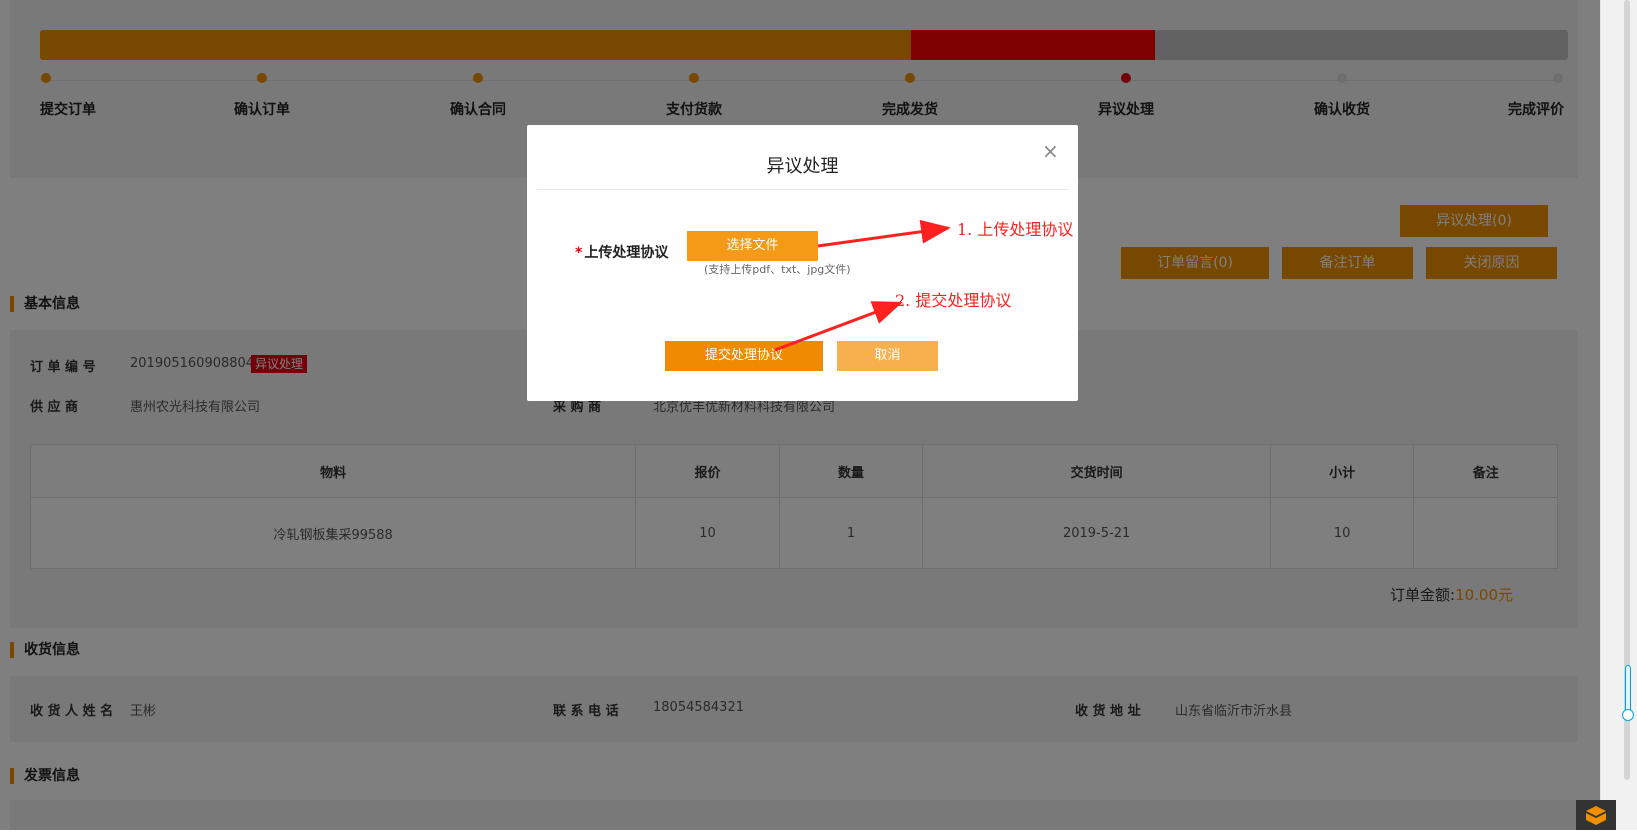 Image resolution: width=1637 pixels, height=833 pixels. I want to click on cancel-button: 取消, so click(887, 356).